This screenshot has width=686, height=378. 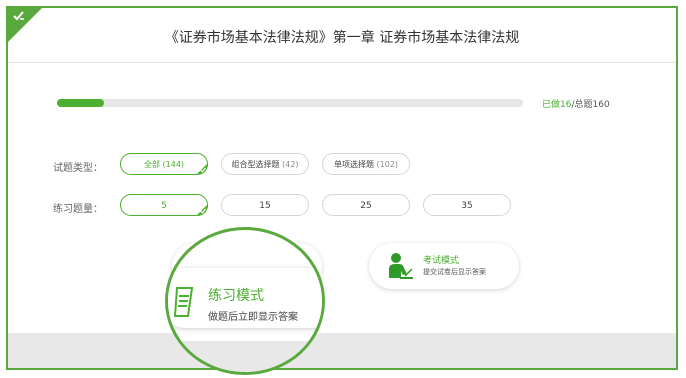 I want to click on exam-mode-desc: 提交试卷后显示答案, so click(x=454, y=272).